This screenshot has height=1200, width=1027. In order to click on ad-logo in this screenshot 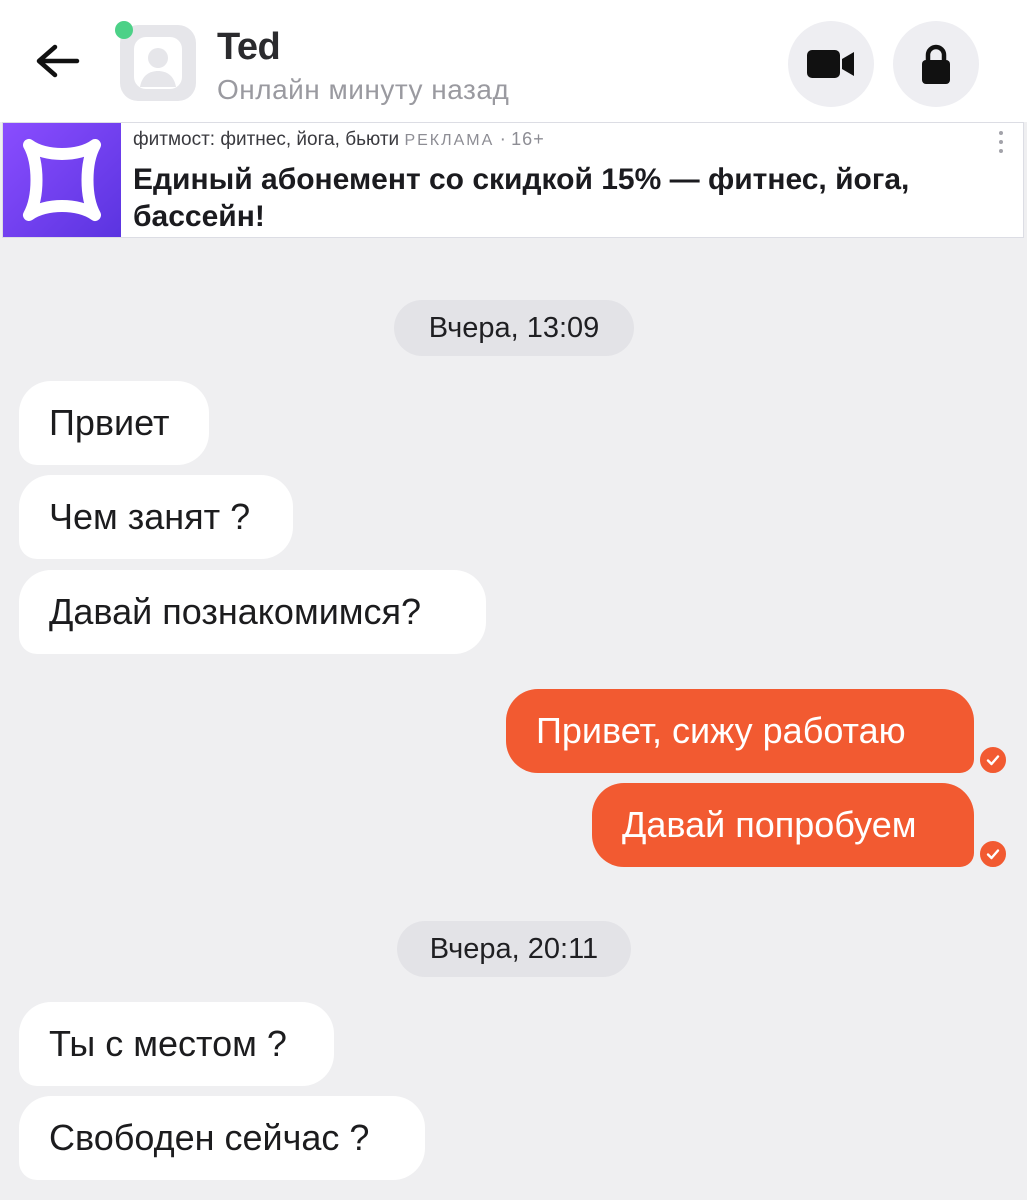, I will do `click(62, 180)`.